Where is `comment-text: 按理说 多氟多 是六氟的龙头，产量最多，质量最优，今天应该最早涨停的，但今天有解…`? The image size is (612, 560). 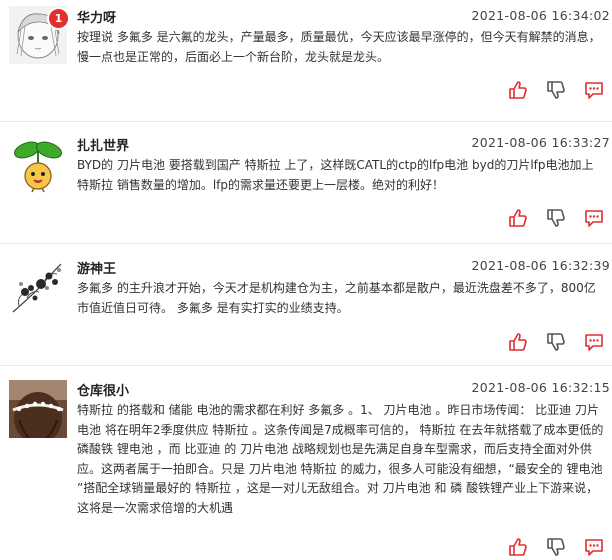
comment-text: 按理说 多氟多 是六氟的龙头，产量最多，质量最优，今天应该最早涨停的，但今天有解… is located at coordinates (339, 47).